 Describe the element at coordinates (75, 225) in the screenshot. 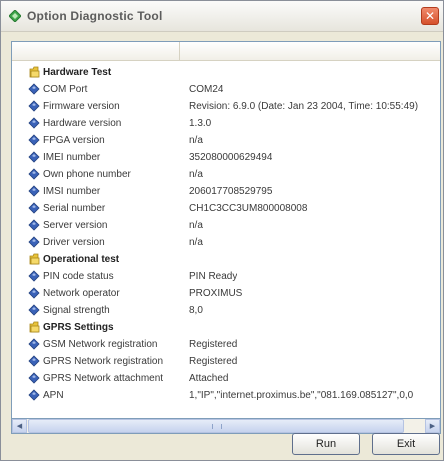

I see `item-label: Server version` at that location.